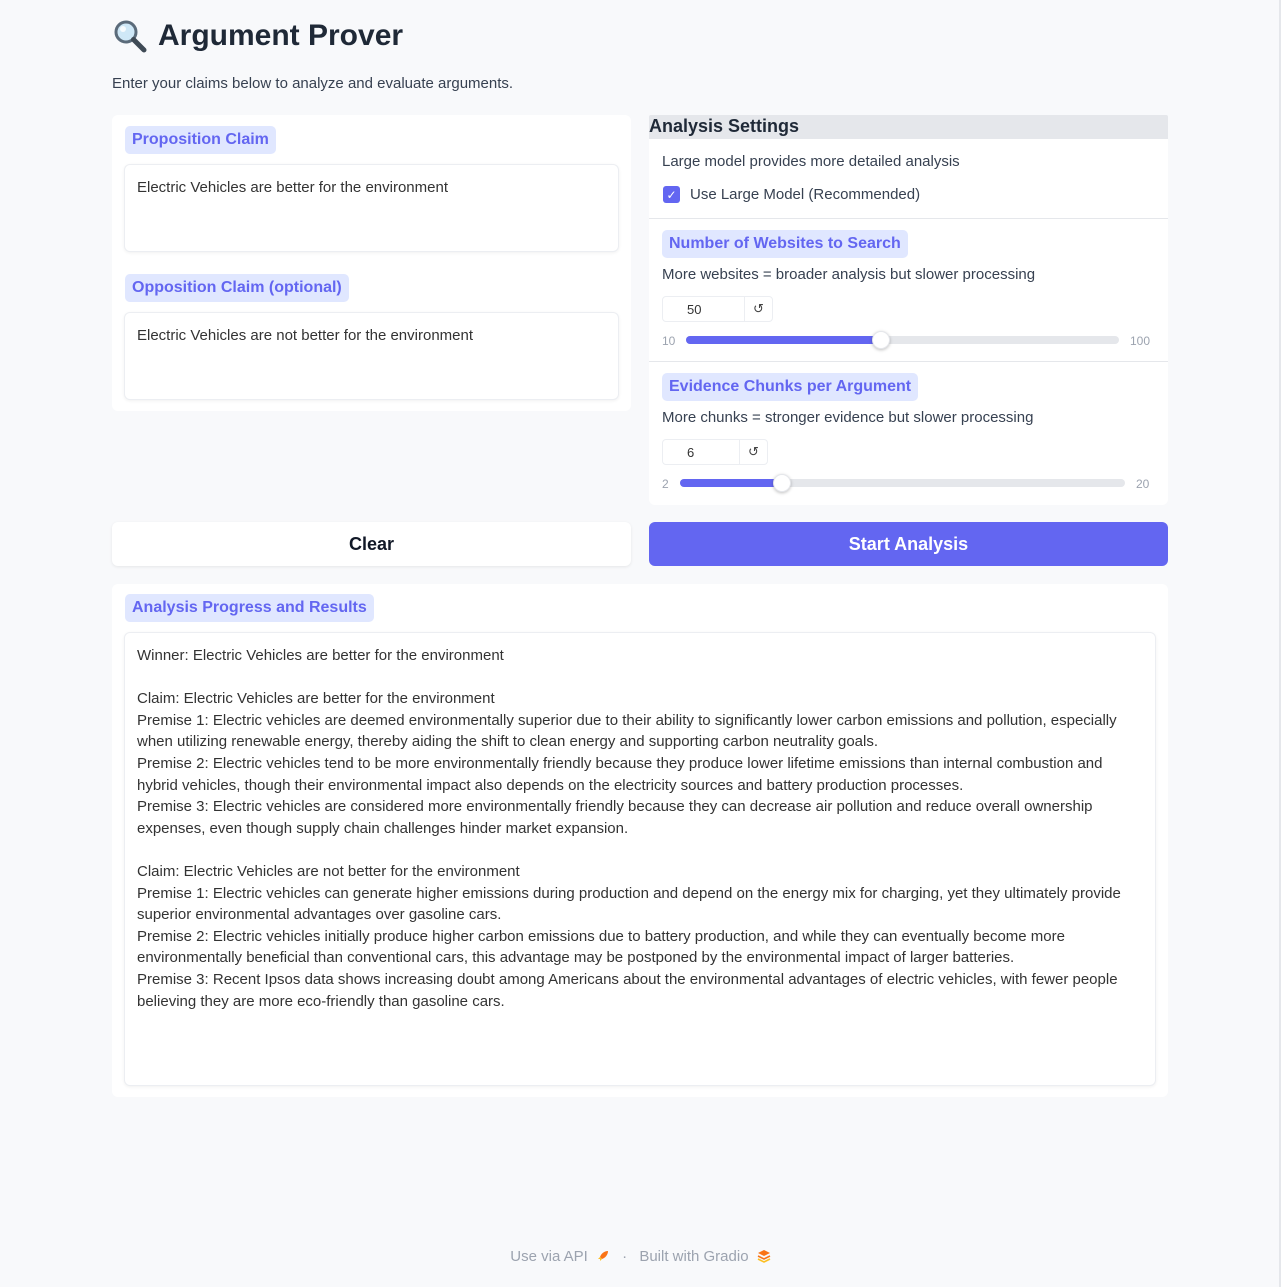 Image resolution: width=1281 pixels, height=1287 pixels. I want to click on clear-button: Clear, so click(371, 544).